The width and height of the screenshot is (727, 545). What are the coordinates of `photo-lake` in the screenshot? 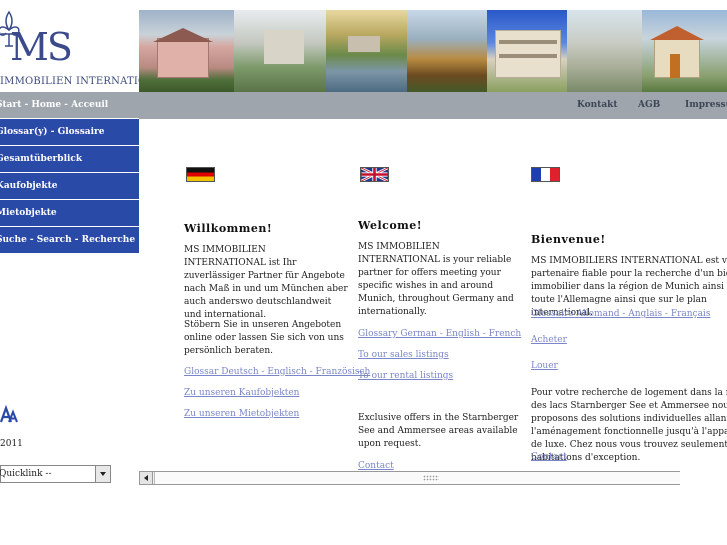 It's located at (366, 51).